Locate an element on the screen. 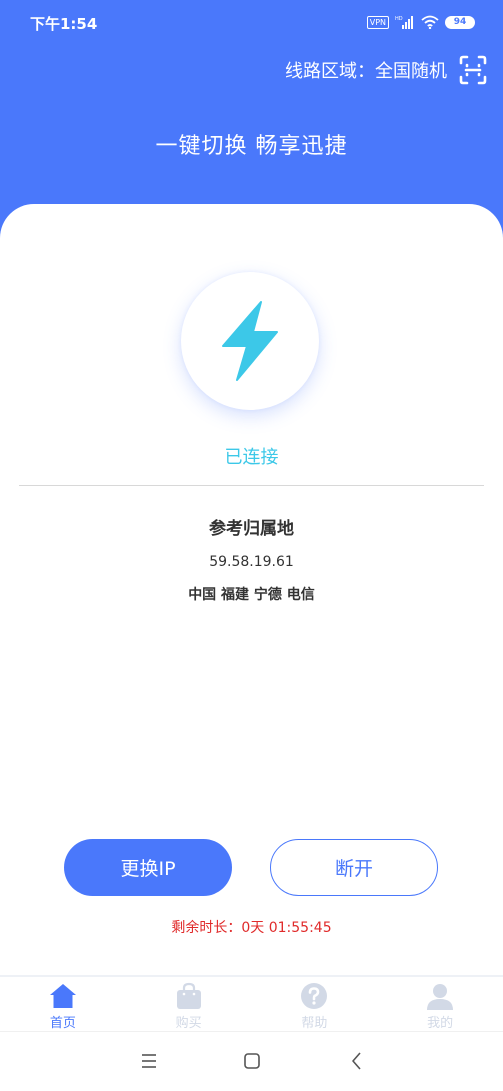 The height and width of the screenshot is (1091, 503). connect-toggle is located at coordinates (250, 341).